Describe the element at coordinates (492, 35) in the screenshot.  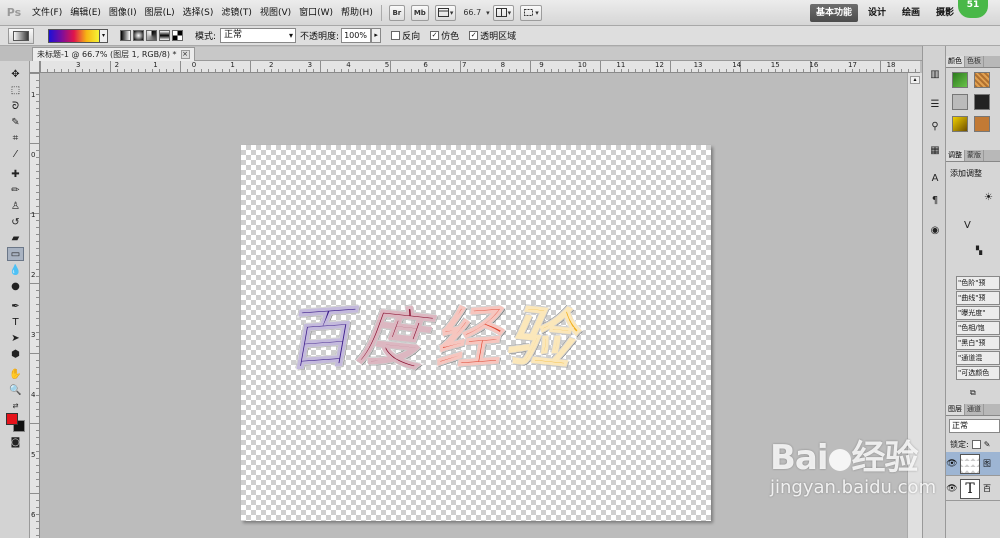
I see `transparency-option: ✓ 透明区域` at that location.